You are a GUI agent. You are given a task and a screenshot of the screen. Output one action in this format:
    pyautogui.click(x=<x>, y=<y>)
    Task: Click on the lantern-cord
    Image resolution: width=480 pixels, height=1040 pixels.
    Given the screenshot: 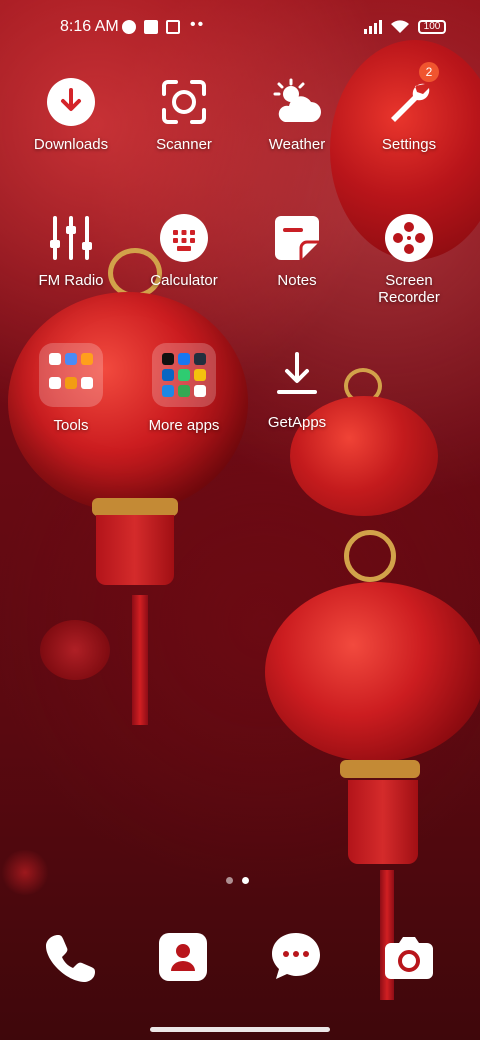 What is the action you would take?
    pyautogui.click(x=140, y=660)
    